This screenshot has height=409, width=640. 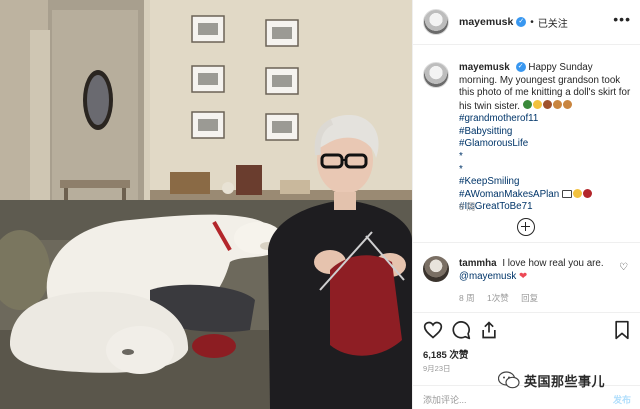 I want to click on save-bookmark-icon, so click(x=622, y=330).